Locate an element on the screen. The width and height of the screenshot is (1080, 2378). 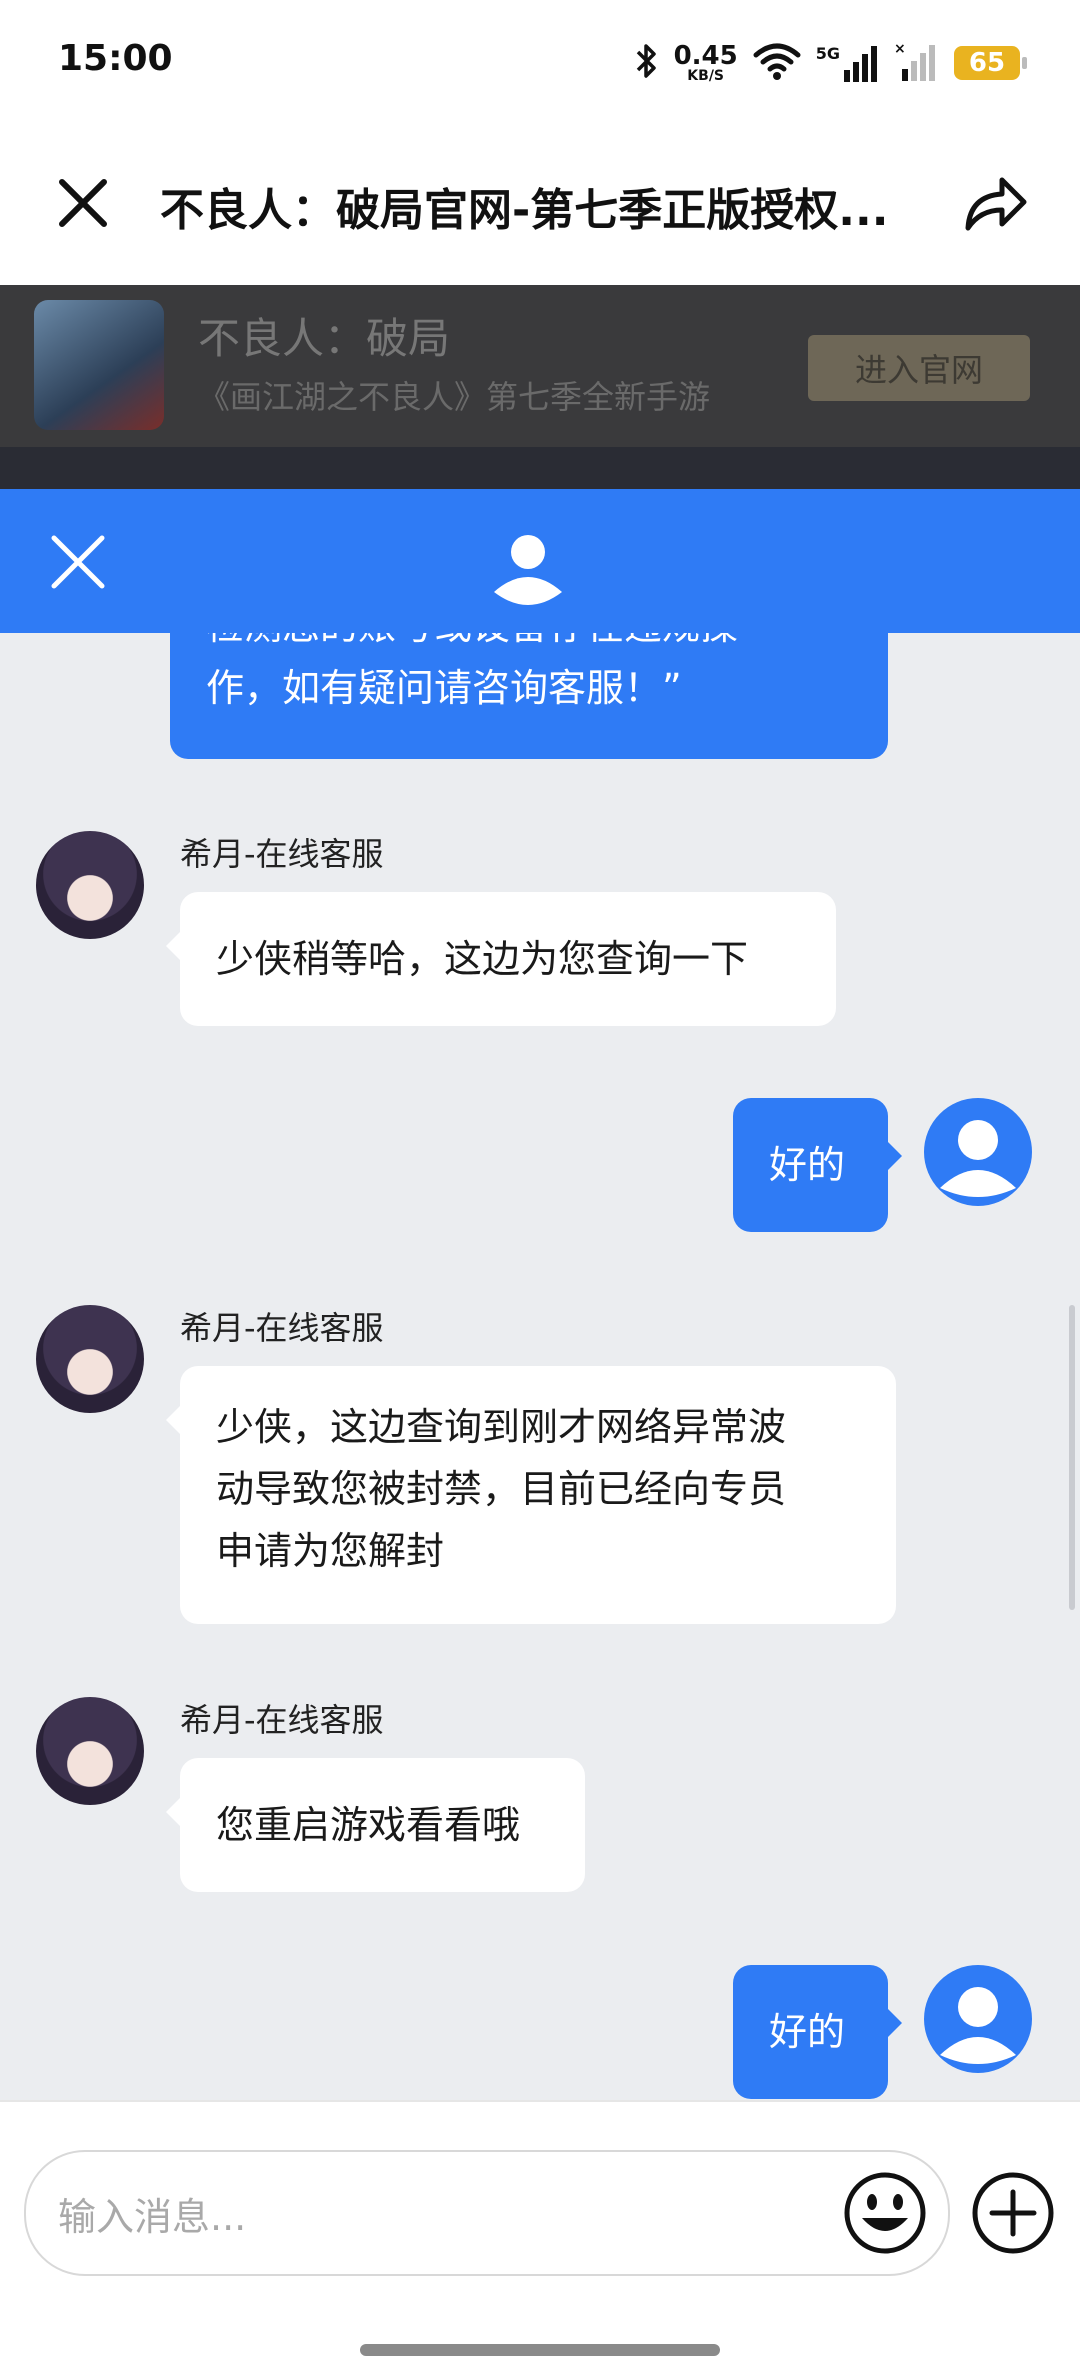
share-icon is located at coordinates (996, 204).